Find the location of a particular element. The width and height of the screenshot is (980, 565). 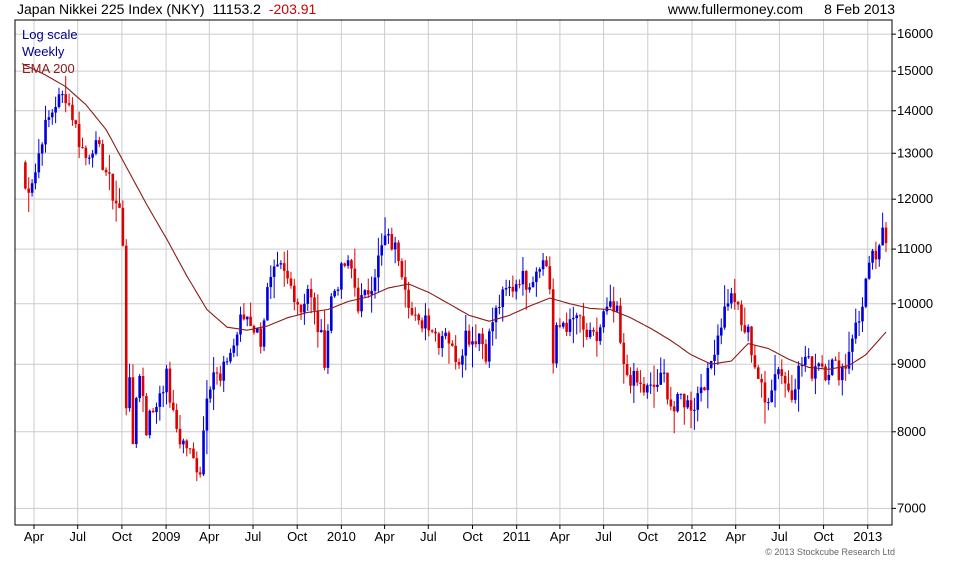

index-name: Japan Nikkei 225 Index (NKY) is located at coordinates (111, 9).